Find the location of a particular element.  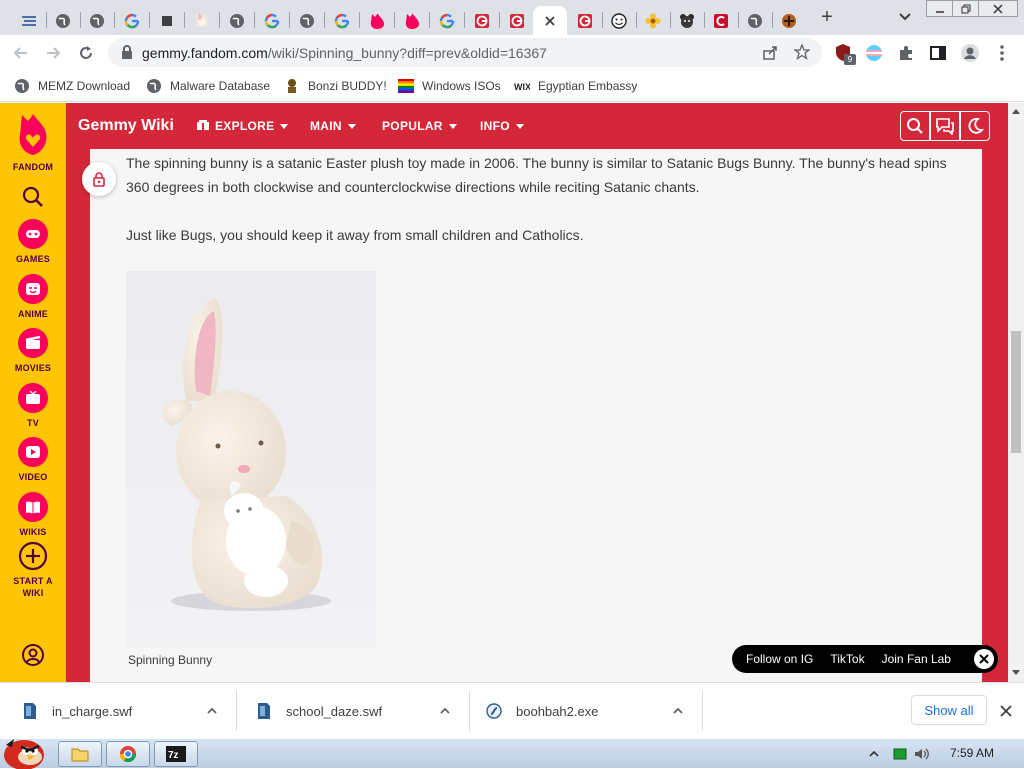

tf2-icon is located at coordinates (789, 21).